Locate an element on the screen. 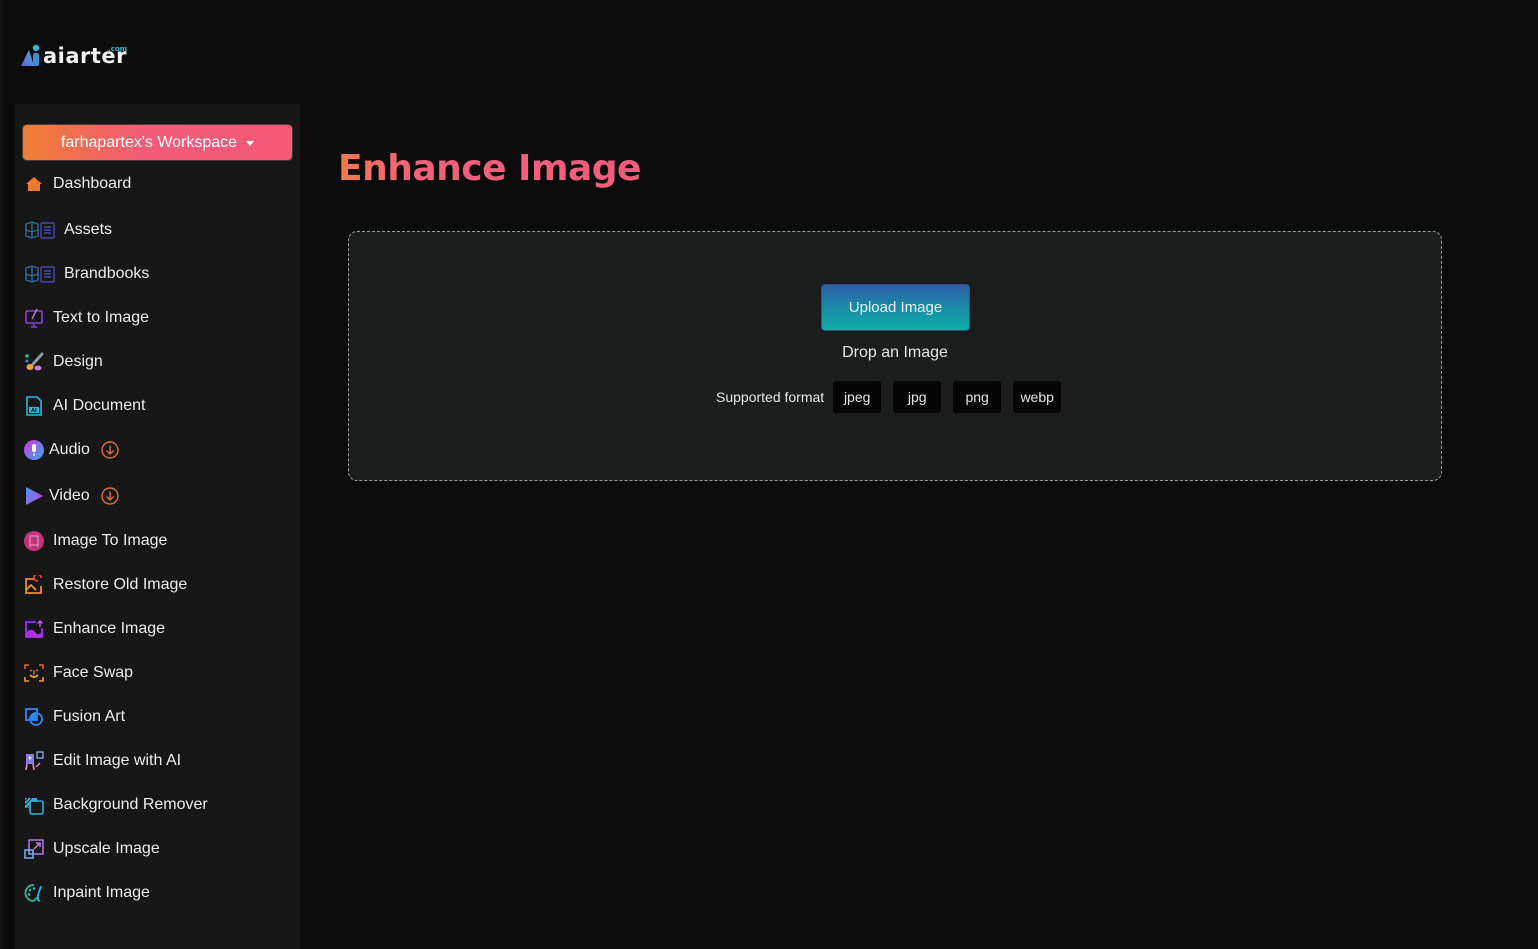 This screenshot has width=1538, height=949. brand-logo: aiarter .com is located at coordinates (73, 53).